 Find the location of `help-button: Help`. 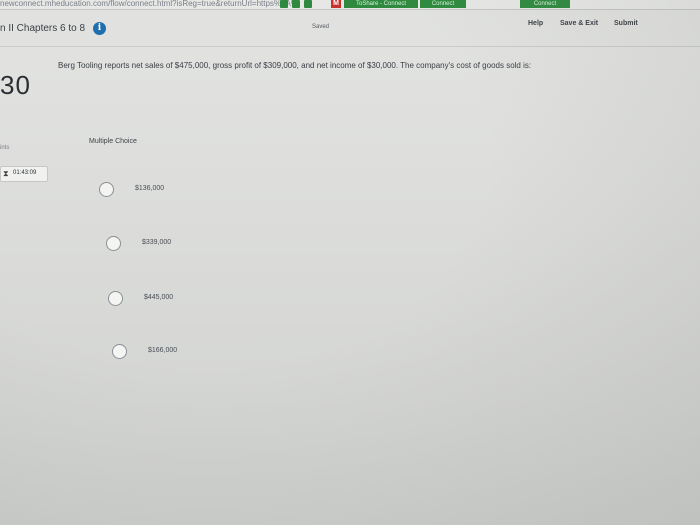

help-button: Help is located at coordinates (535, 23).